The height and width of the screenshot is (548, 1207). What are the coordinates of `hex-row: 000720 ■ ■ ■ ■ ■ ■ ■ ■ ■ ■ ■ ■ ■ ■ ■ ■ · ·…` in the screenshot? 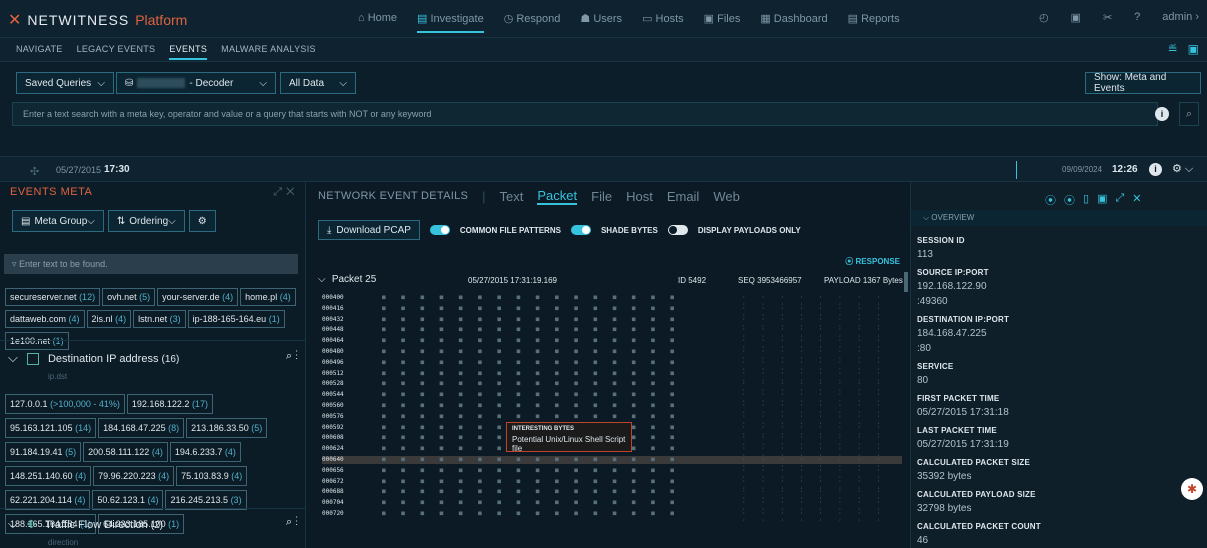 It's located at (612, 517).